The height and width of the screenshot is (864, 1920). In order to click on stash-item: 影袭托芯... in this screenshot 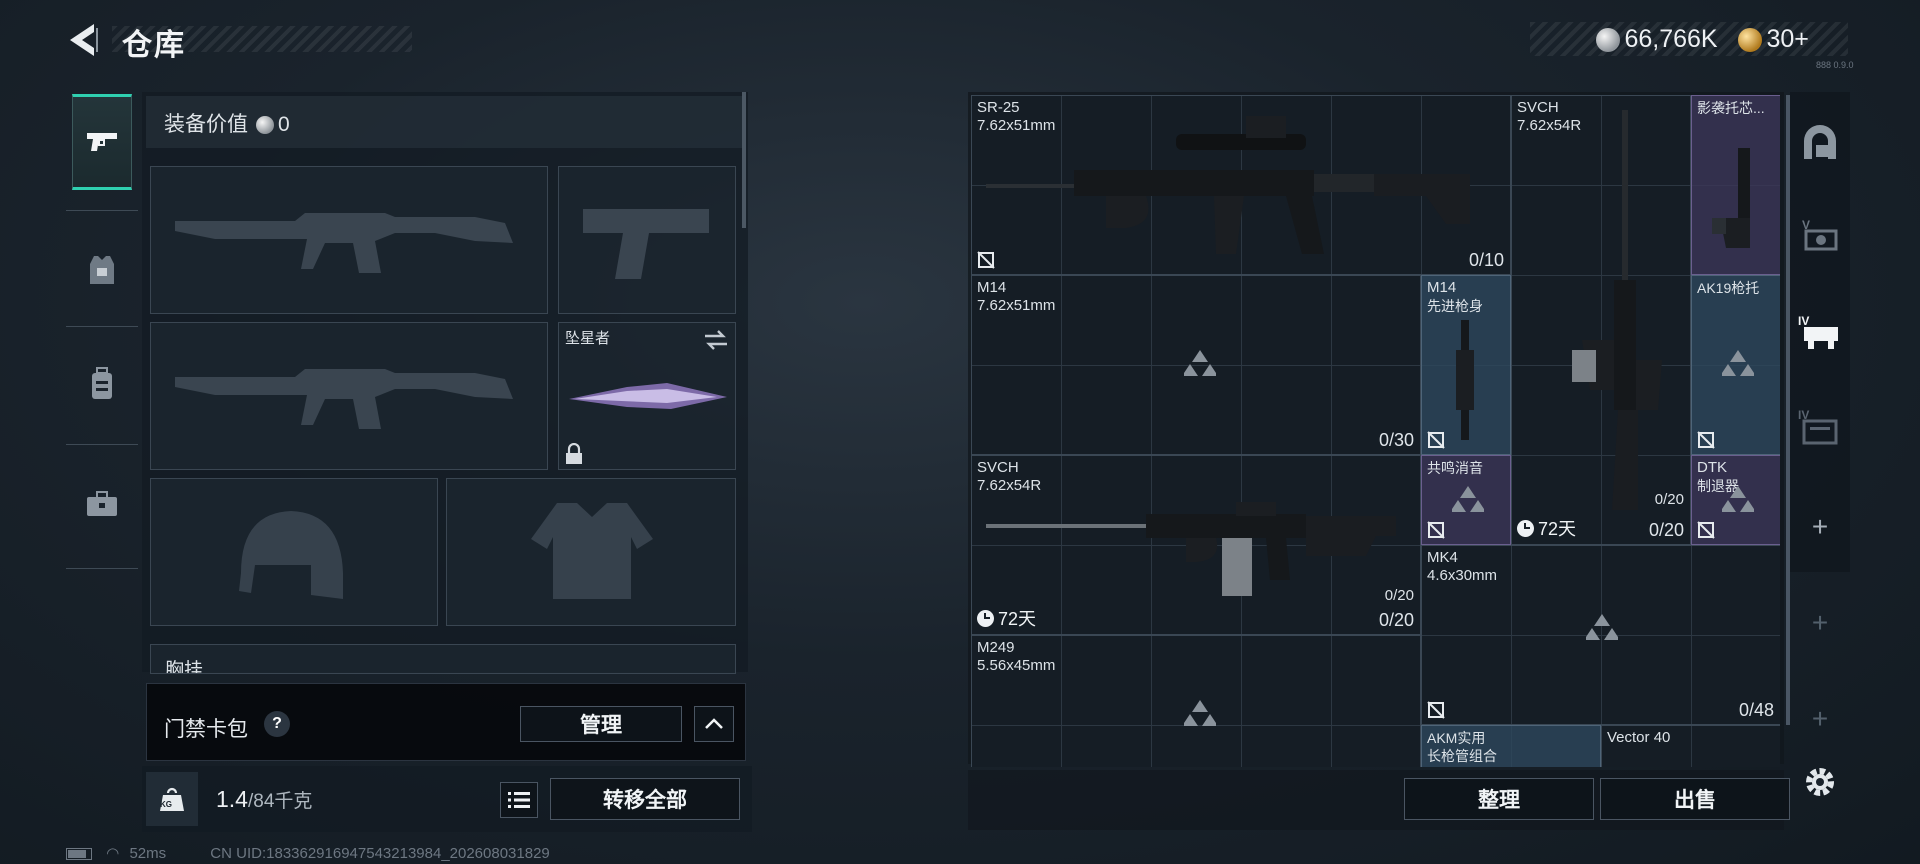, I will do `click(1735, 185)`.